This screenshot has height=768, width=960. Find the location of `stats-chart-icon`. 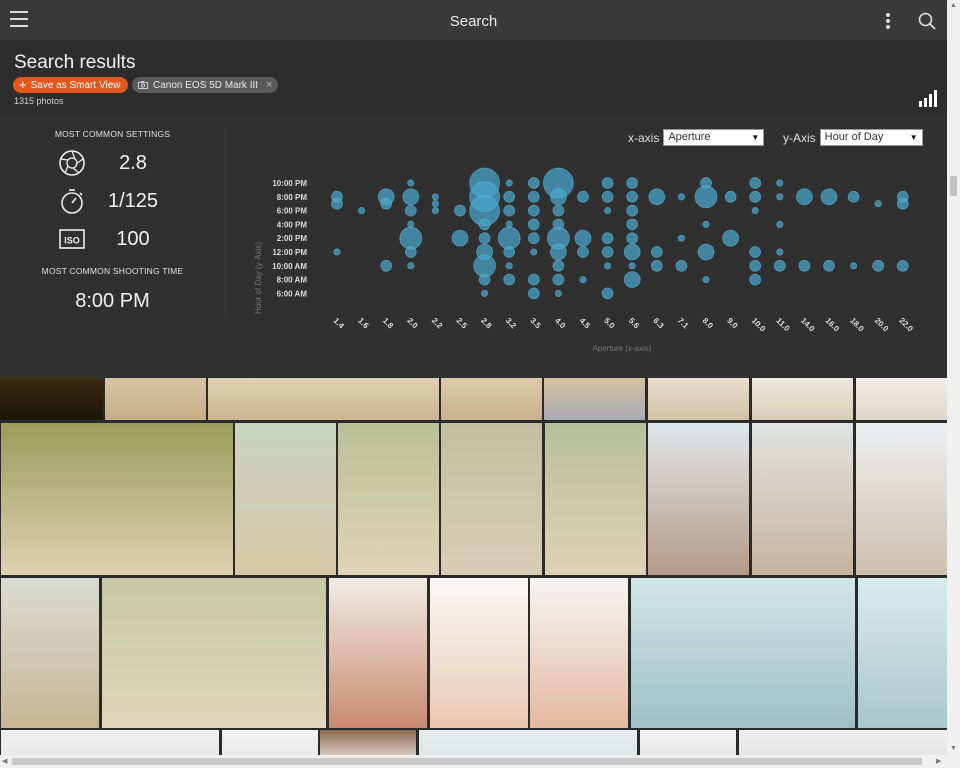

stats-chart-icon is located at coordinates (928, 98).